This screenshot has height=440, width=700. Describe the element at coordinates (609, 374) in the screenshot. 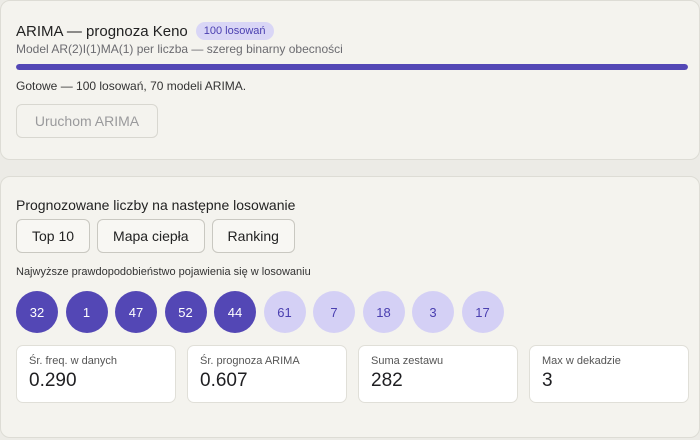

I see `stat-card-max-decade: Max w dekadzie 3` at that location.